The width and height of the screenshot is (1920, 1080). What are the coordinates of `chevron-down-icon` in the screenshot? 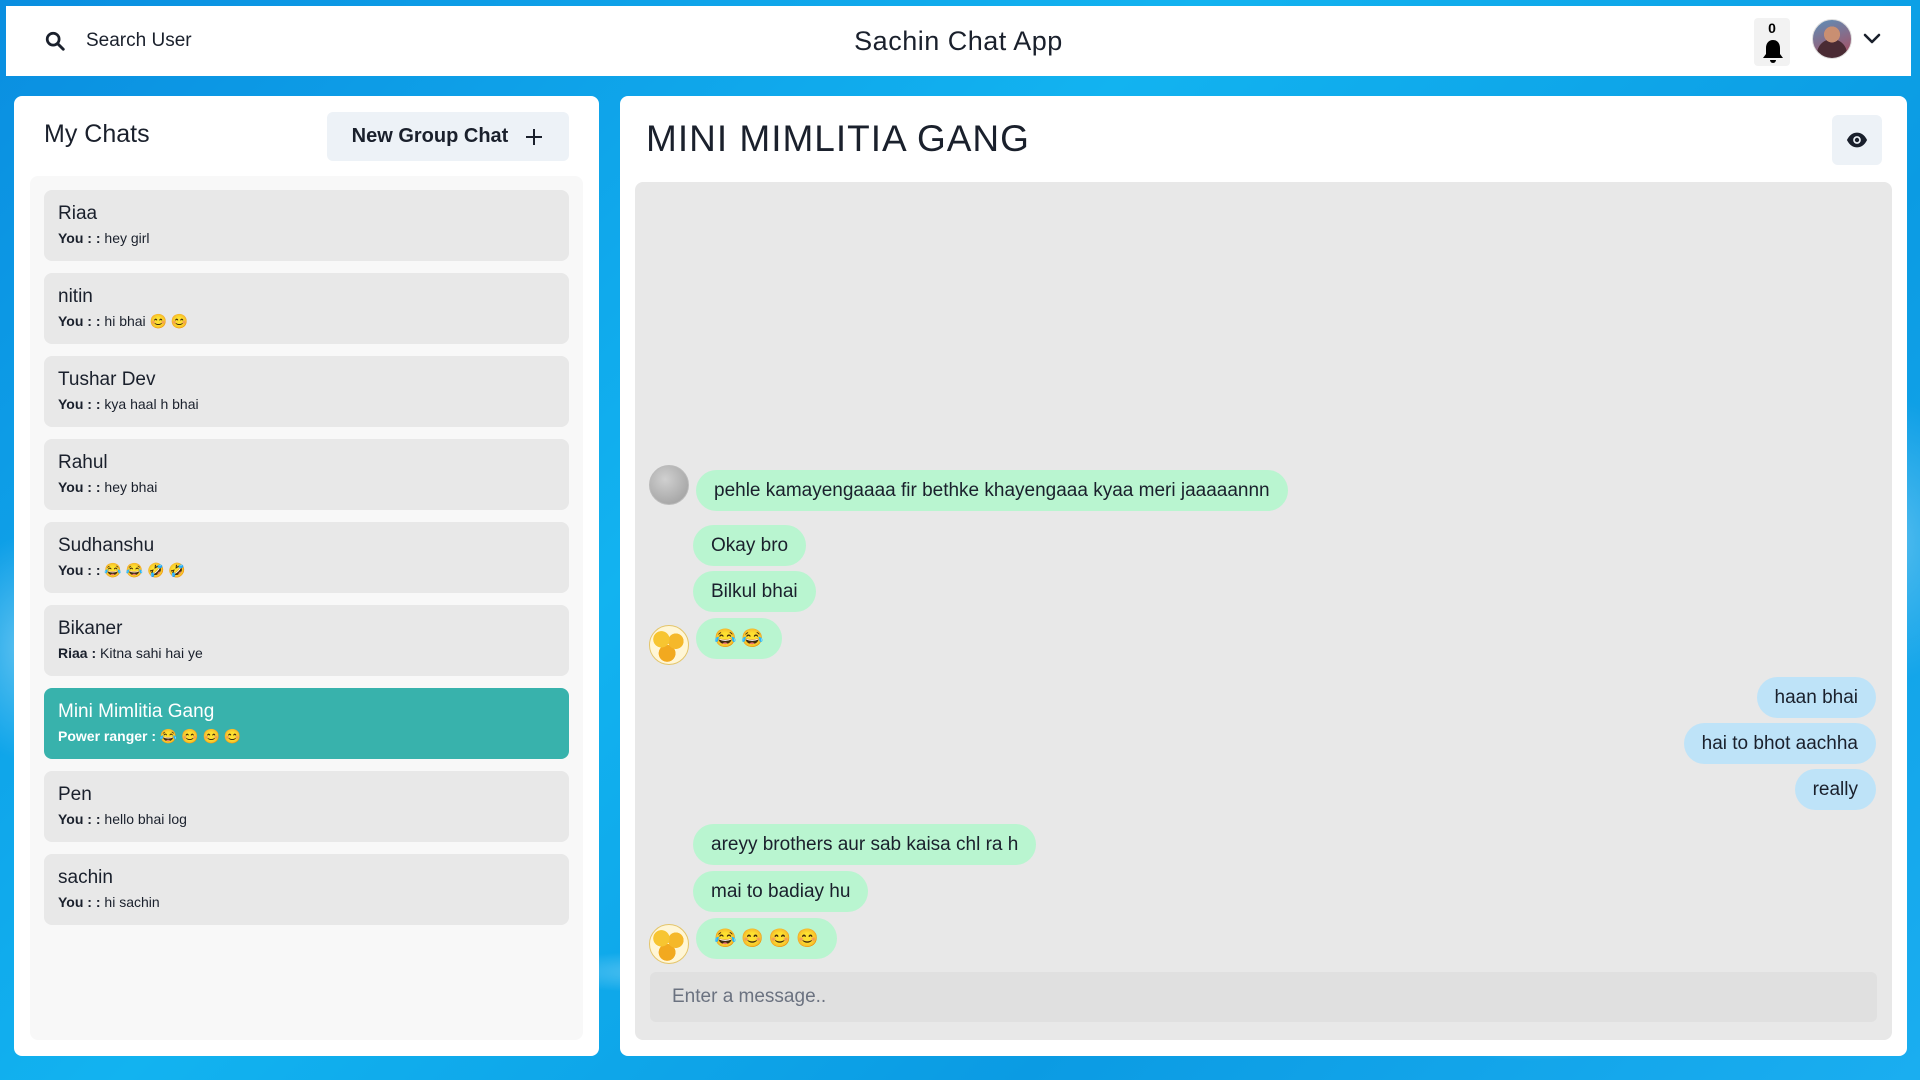 It's located at (1872, 38).